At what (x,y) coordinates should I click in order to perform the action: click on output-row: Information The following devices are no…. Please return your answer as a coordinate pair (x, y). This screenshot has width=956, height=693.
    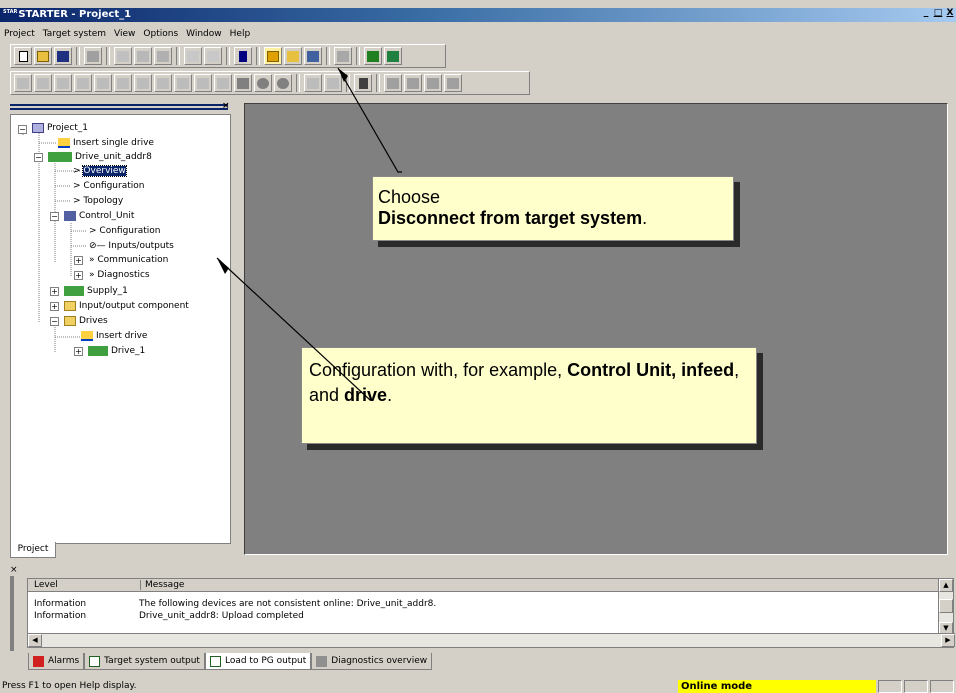
    Looking at the image, I should click on (235, 604).